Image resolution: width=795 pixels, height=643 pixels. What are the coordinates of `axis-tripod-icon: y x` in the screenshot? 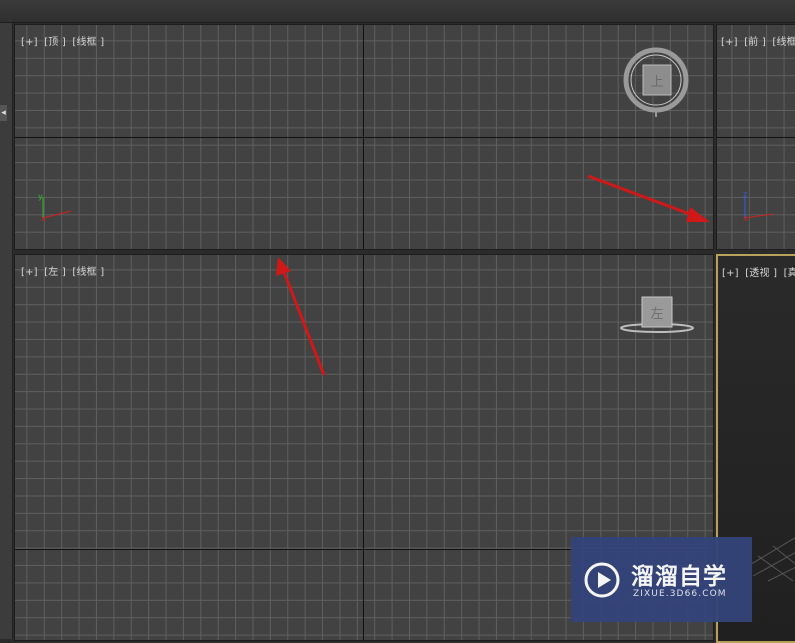 It's located at (55, 207).